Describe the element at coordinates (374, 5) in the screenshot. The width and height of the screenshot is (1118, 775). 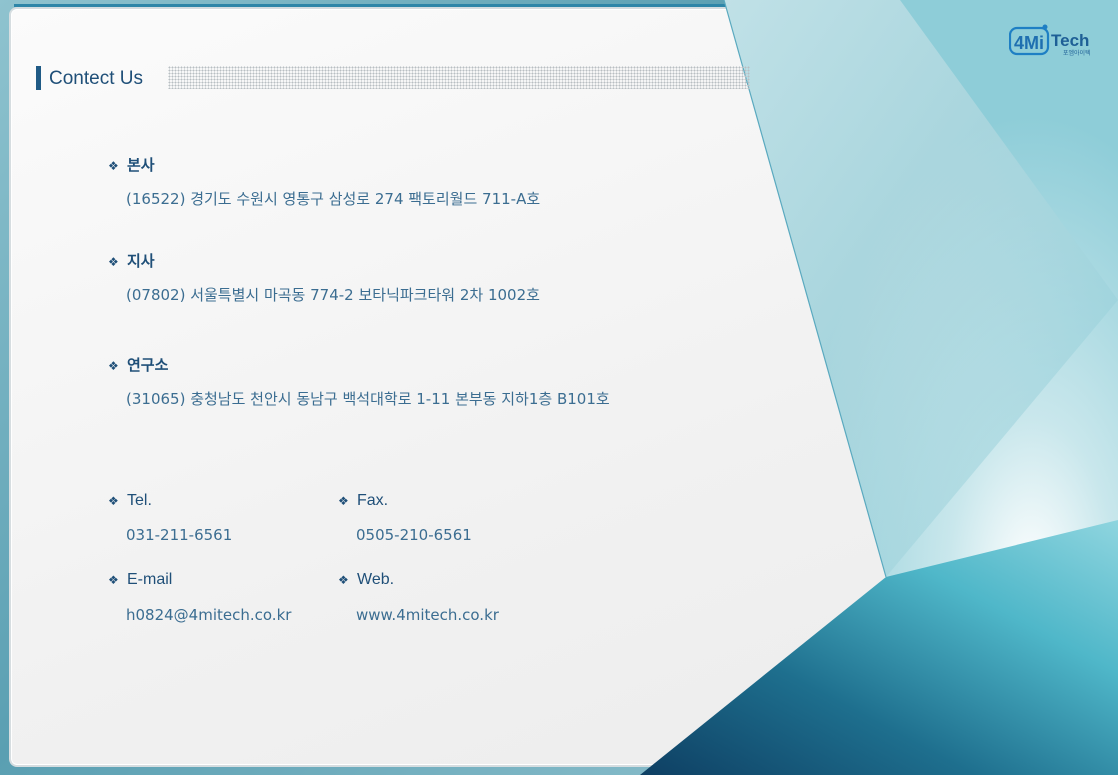
I see `top-accent-line` at that location.